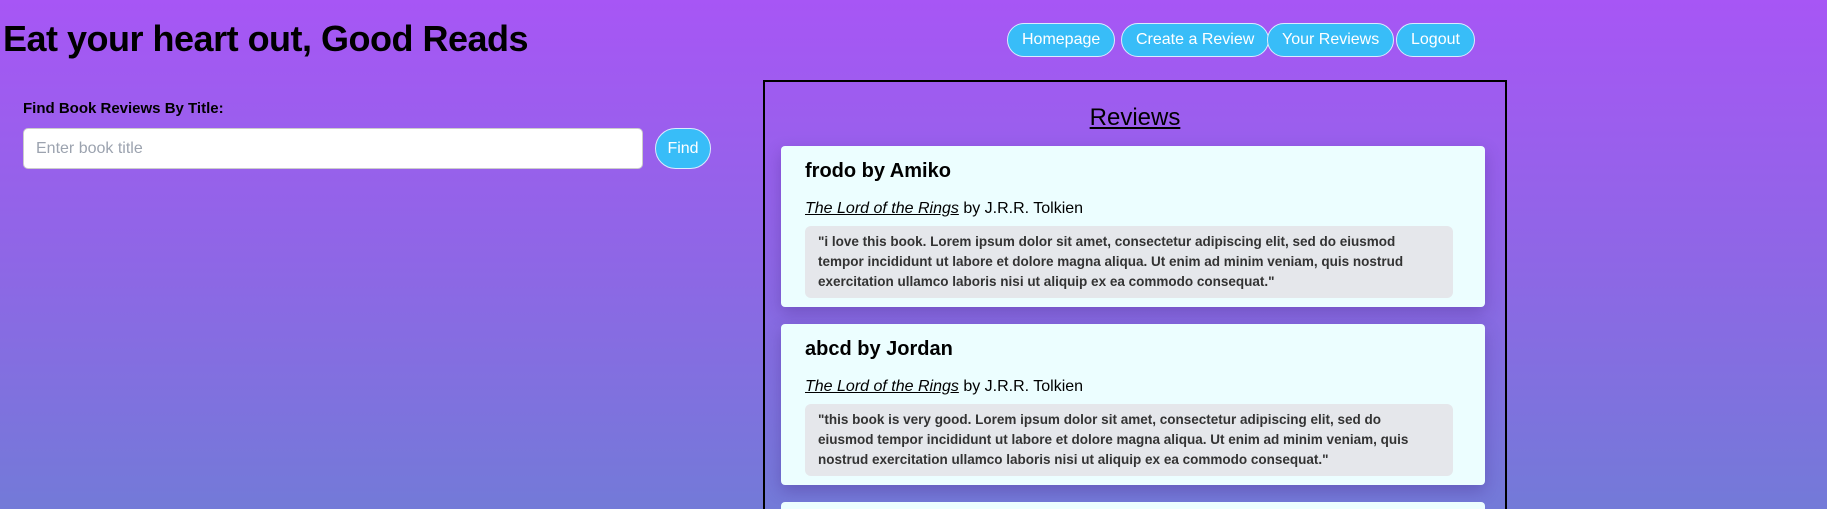 This screenshot has height=509, width=1827. Describe the element at coordinates (1133, 505) in the screenshot. I see `review-card-partial` at that location.